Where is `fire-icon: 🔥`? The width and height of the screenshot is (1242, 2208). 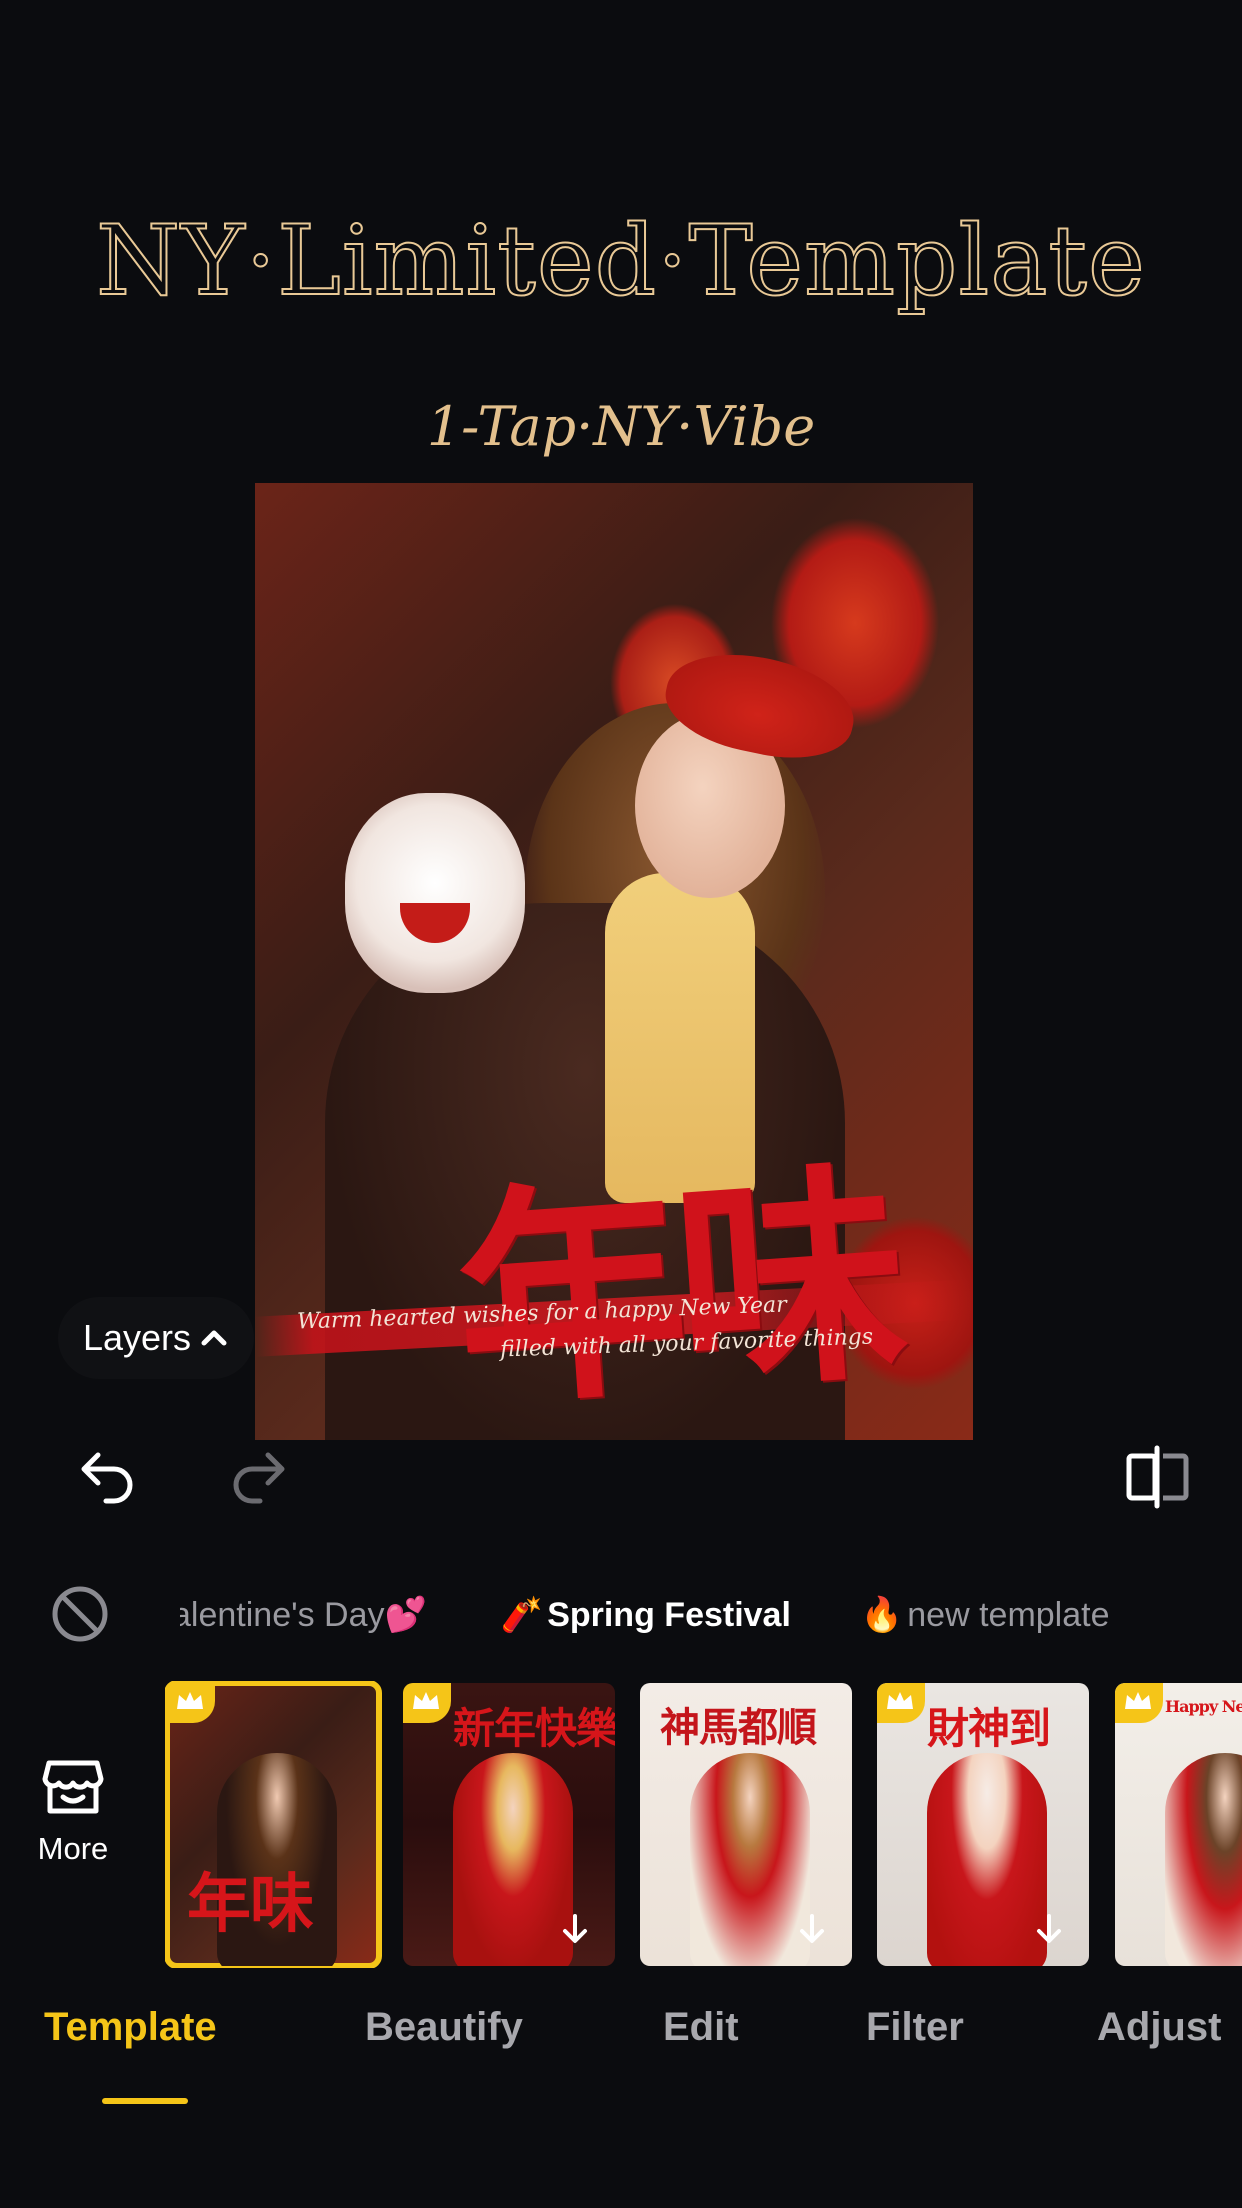
fire-icon: 🔥 is located at coordinates (882, 1615).